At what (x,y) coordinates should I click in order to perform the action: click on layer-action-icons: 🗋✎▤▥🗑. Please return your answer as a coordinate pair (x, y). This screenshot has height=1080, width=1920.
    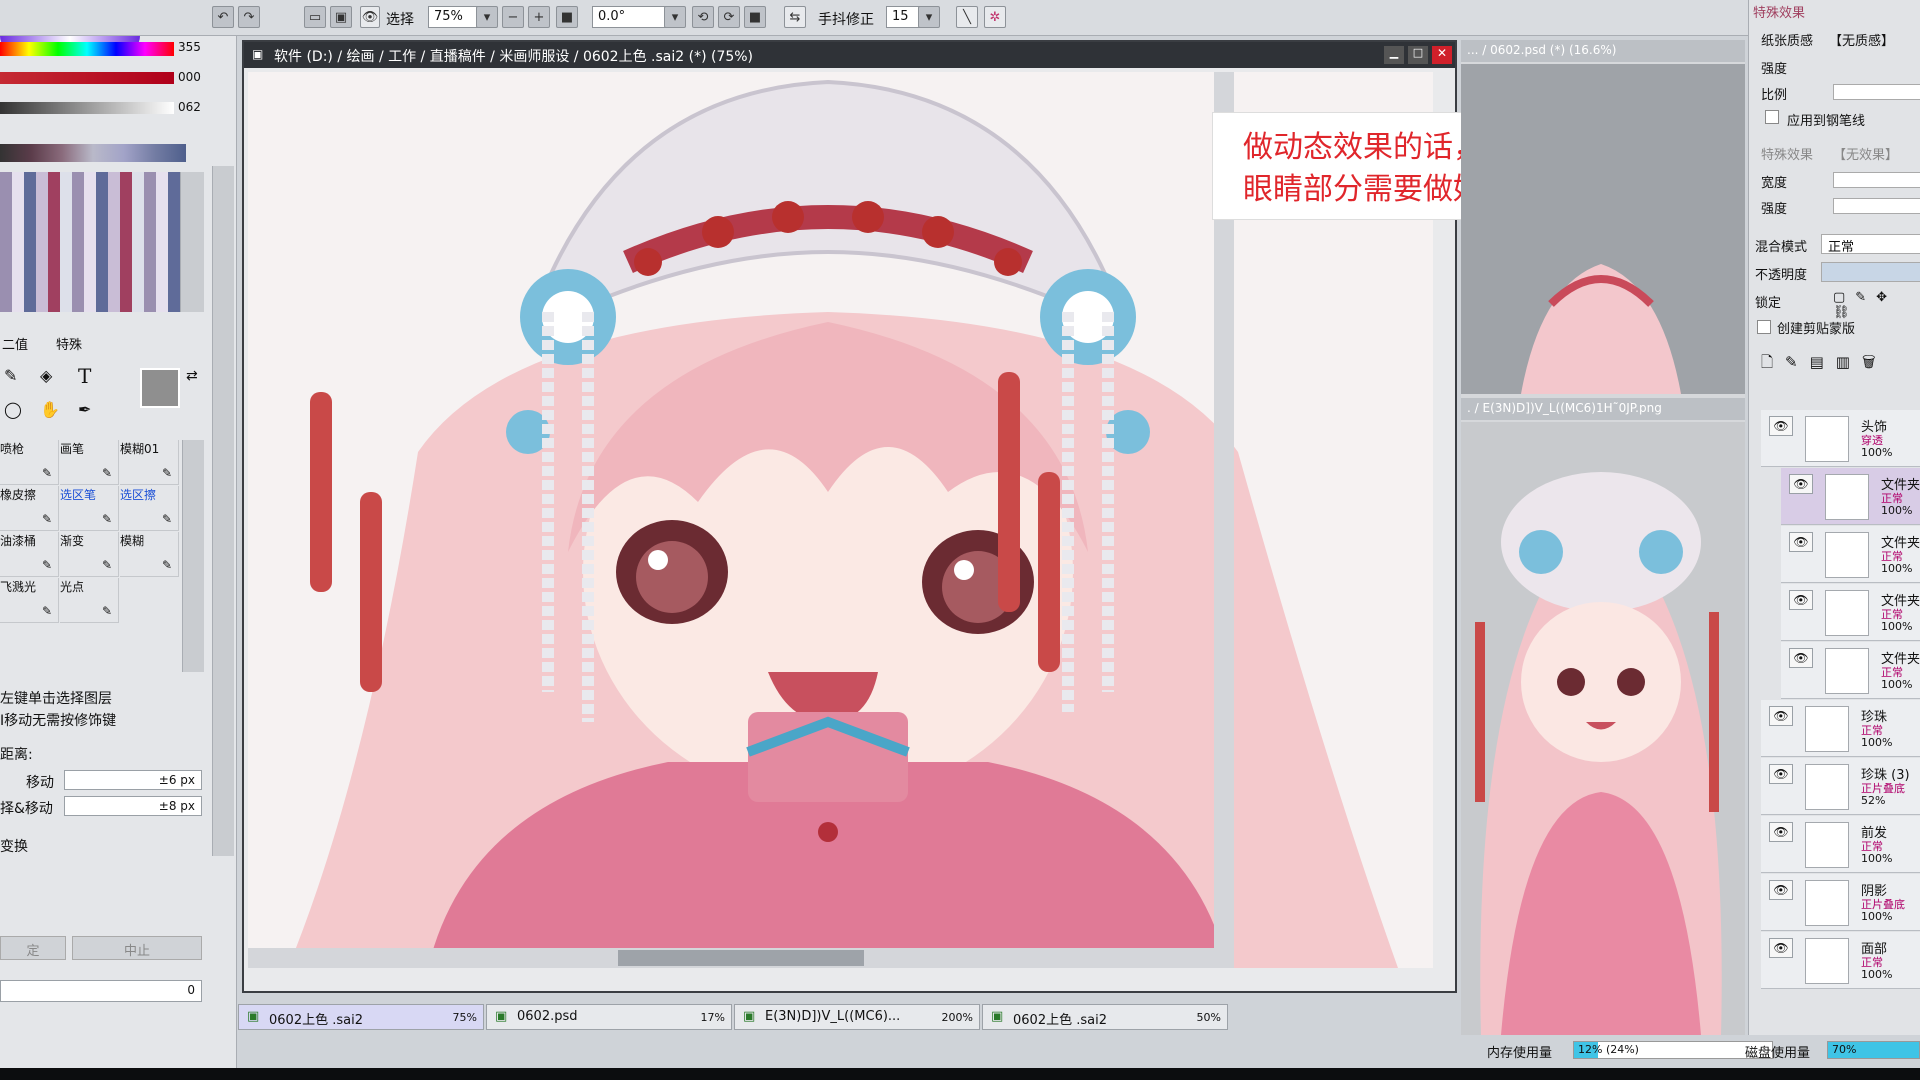
    Looking at the image, I should click on (1824, 364).